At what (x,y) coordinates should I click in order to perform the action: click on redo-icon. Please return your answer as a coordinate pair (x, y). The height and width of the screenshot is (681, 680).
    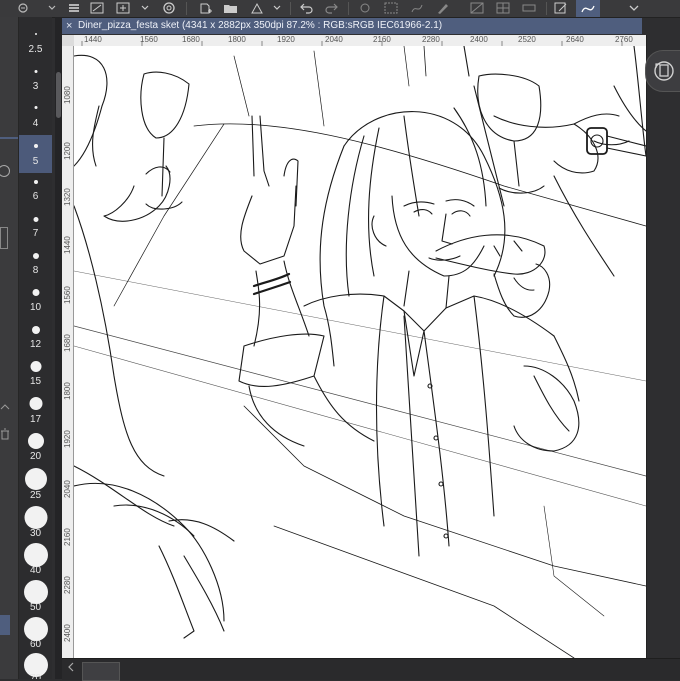
    Looking at the image, I should click on (331, 8).